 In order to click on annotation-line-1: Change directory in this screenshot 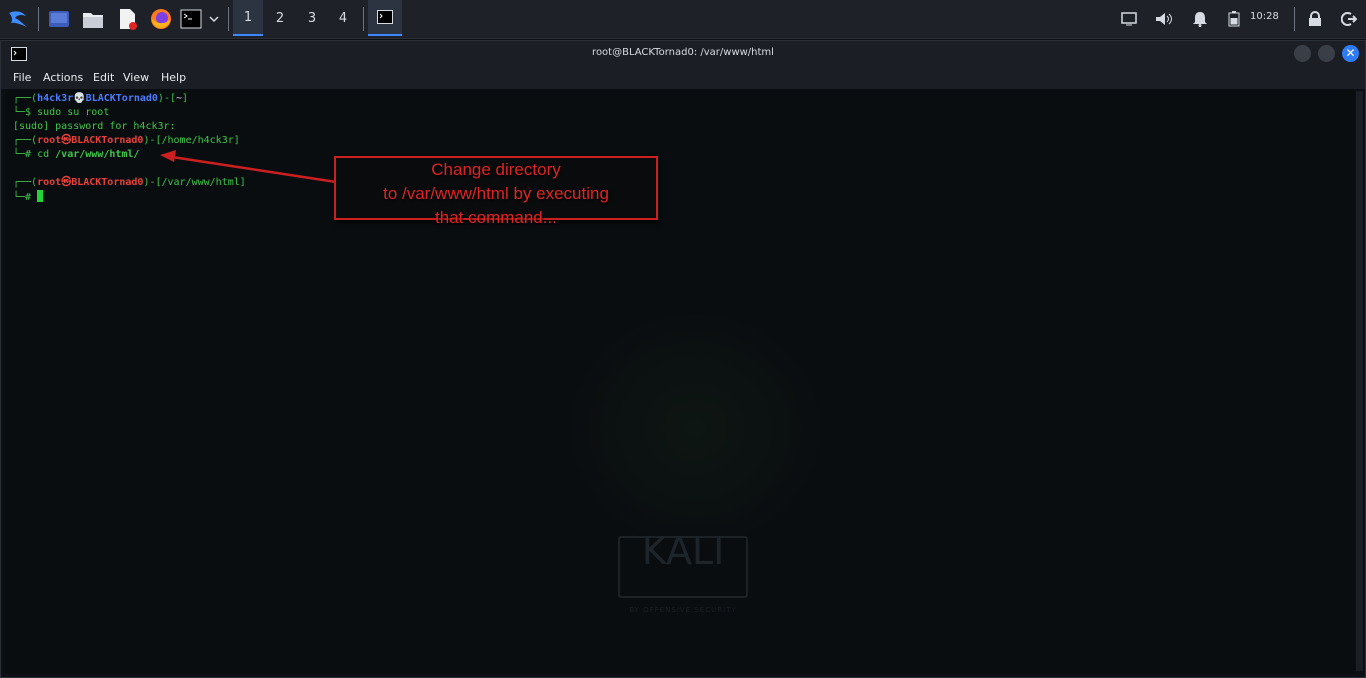, I will do `click(496, 169)`.